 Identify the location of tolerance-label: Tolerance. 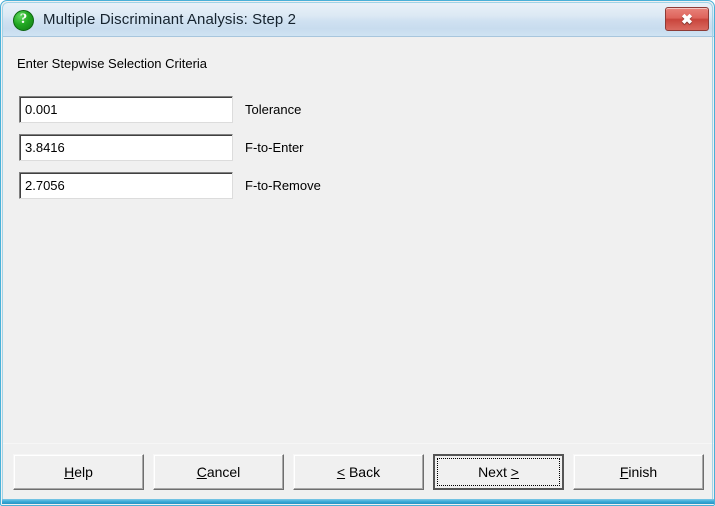
(273, 109).